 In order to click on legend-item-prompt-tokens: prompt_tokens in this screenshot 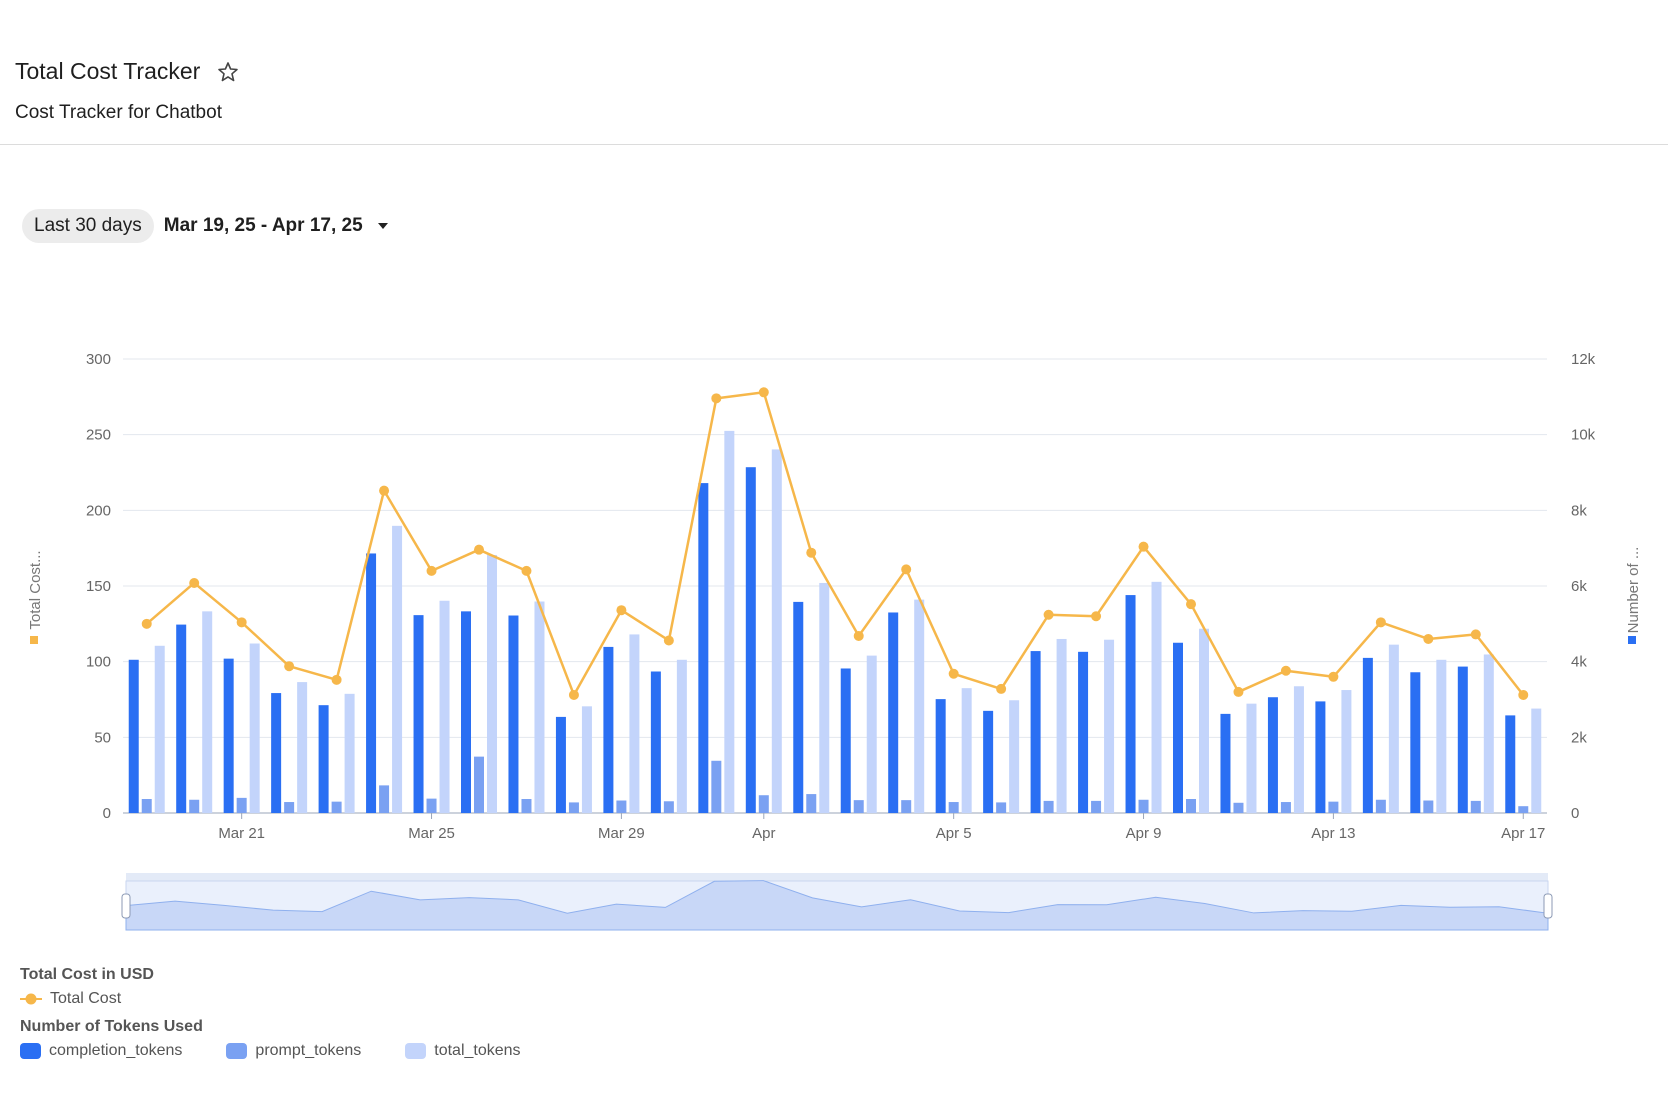, I will do `click(293, 1051)`.